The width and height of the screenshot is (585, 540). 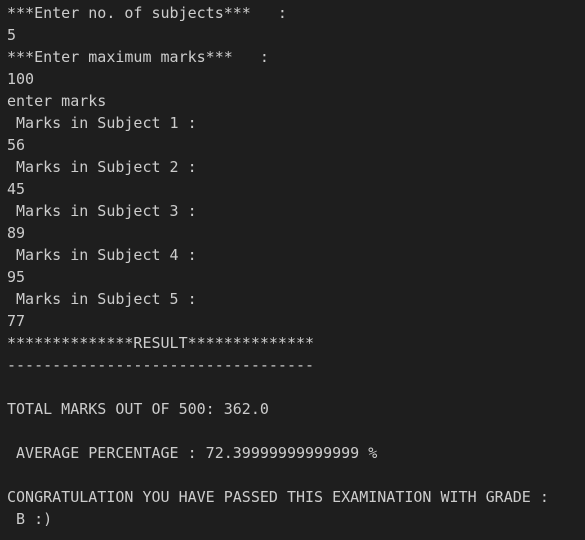 What do you see at coordinates (138, 409) in the screenshot?
I see `total-marks-line: TOTAL MARKS OUT OF 500: 362.0` at bounding box center [138, 409].